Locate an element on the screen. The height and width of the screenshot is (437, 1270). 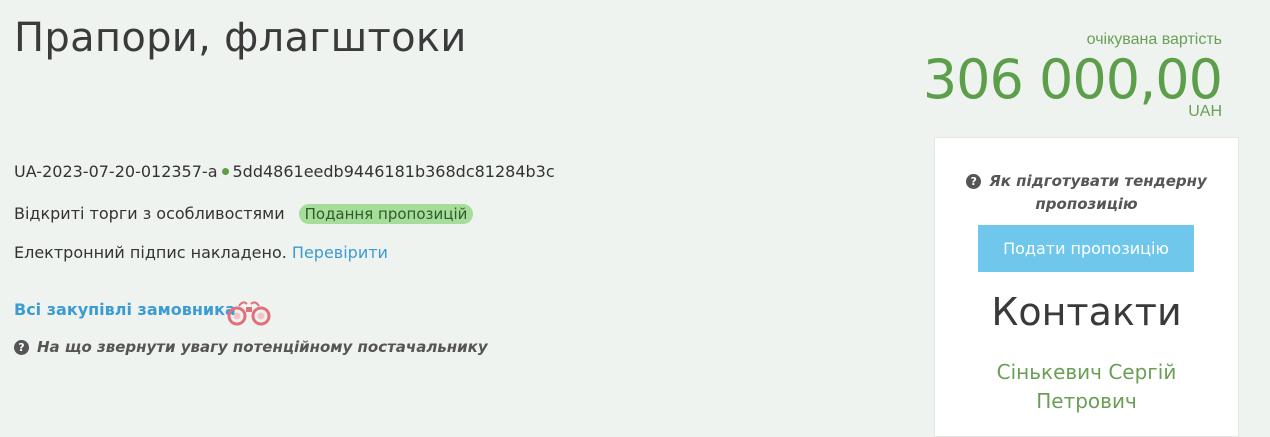
tender-id: UA-2023-07-20-012357-a is located at coordinates (116, 171).